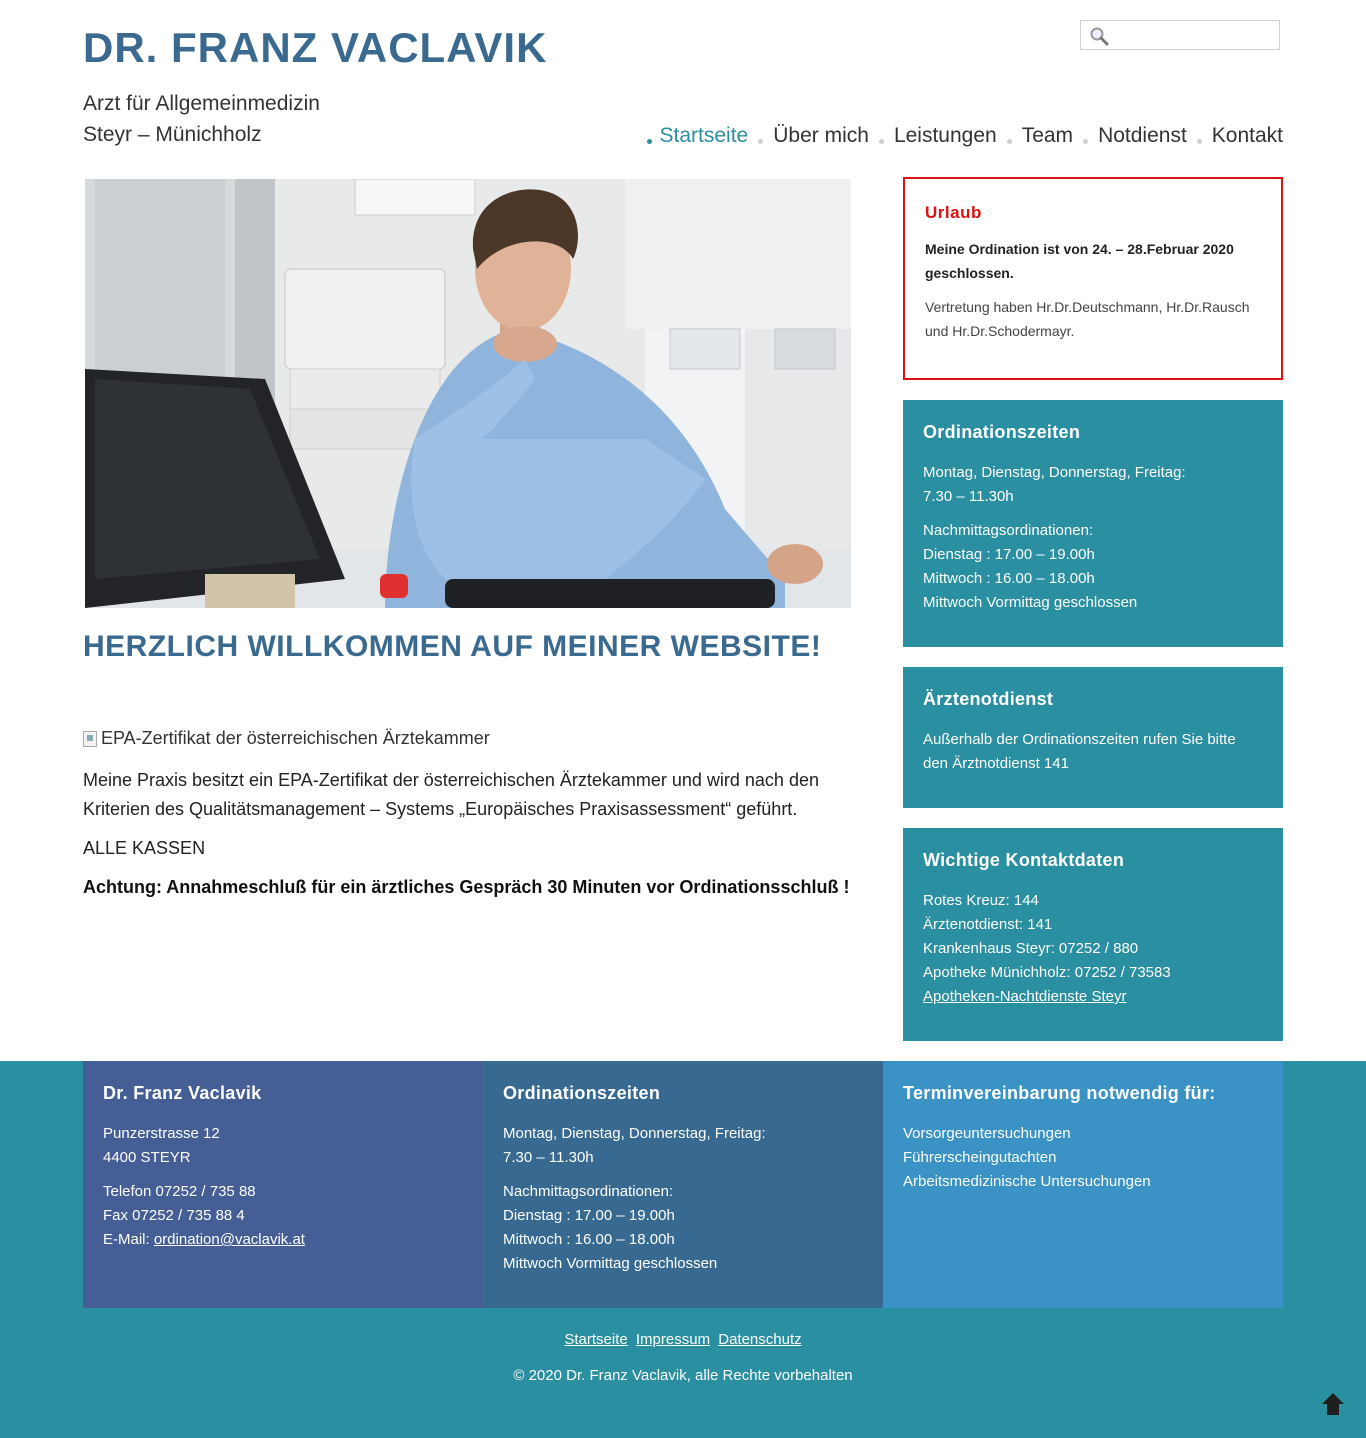  I want to click on footer-link-impressum: Impressum, so click(673, 1339).